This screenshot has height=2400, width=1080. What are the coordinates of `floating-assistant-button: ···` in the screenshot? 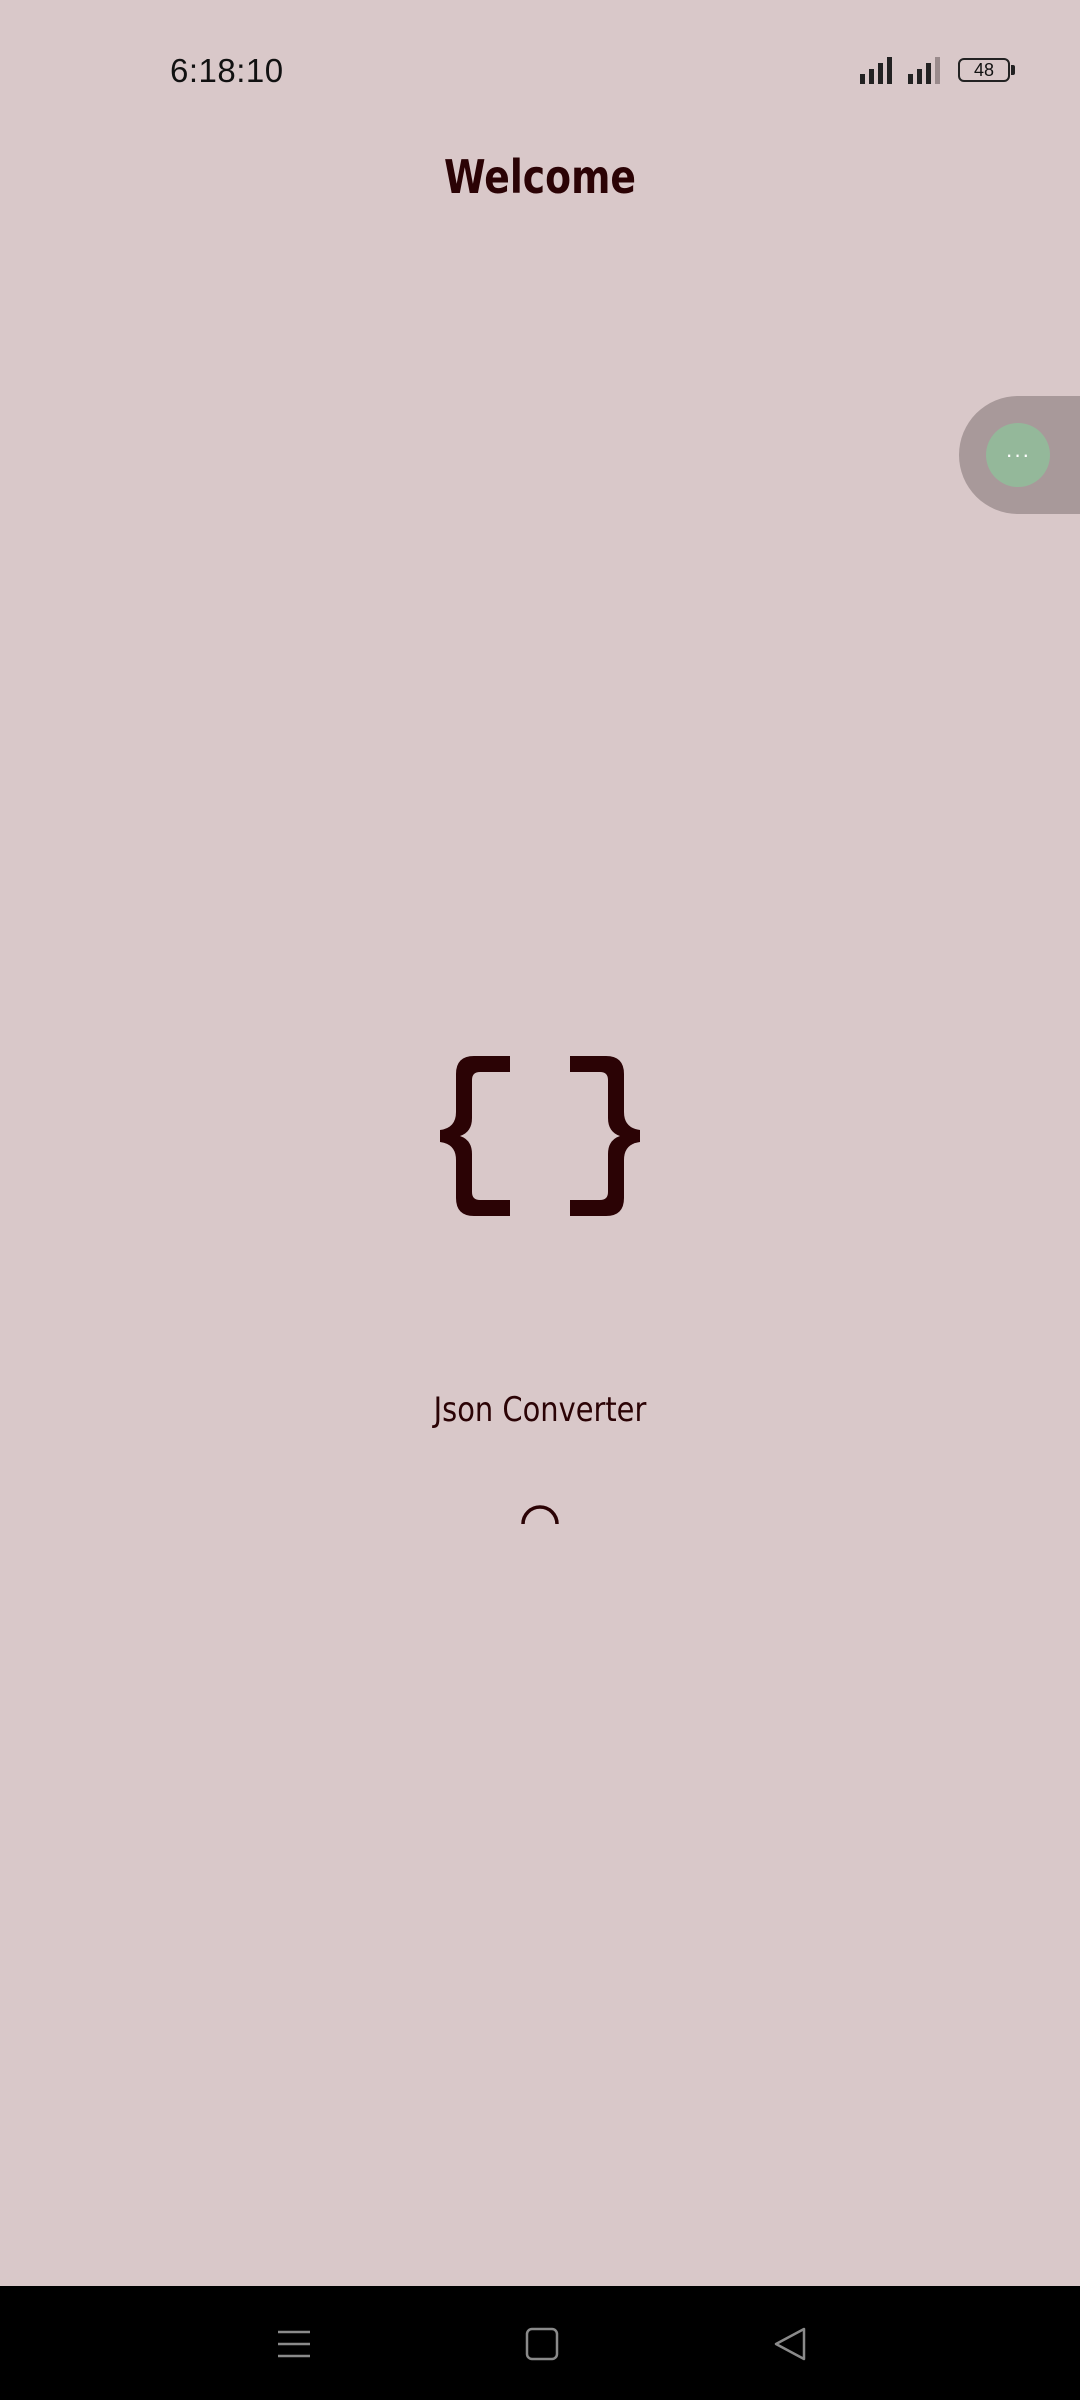 It's located at (1018, 455).